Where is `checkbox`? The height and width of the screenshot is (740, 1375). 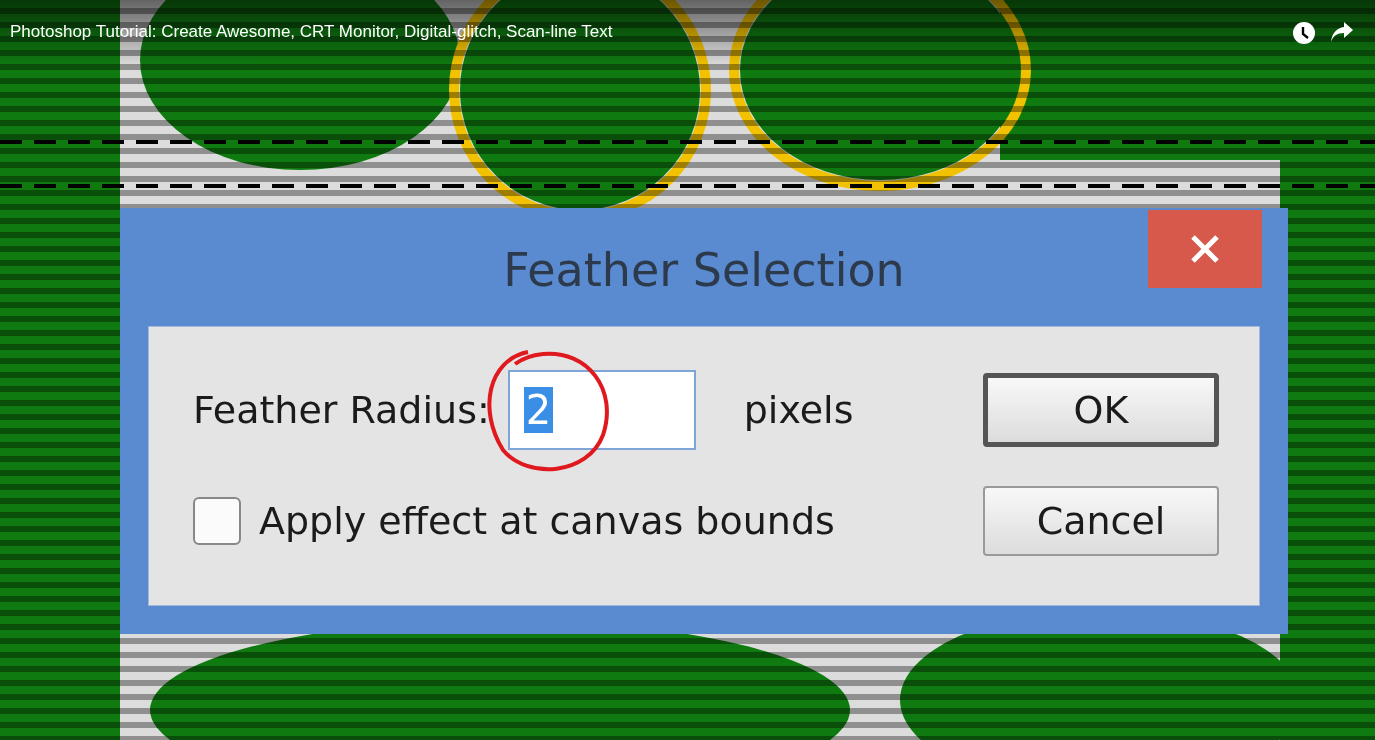
checkbox is located at coordinates (217, 520).